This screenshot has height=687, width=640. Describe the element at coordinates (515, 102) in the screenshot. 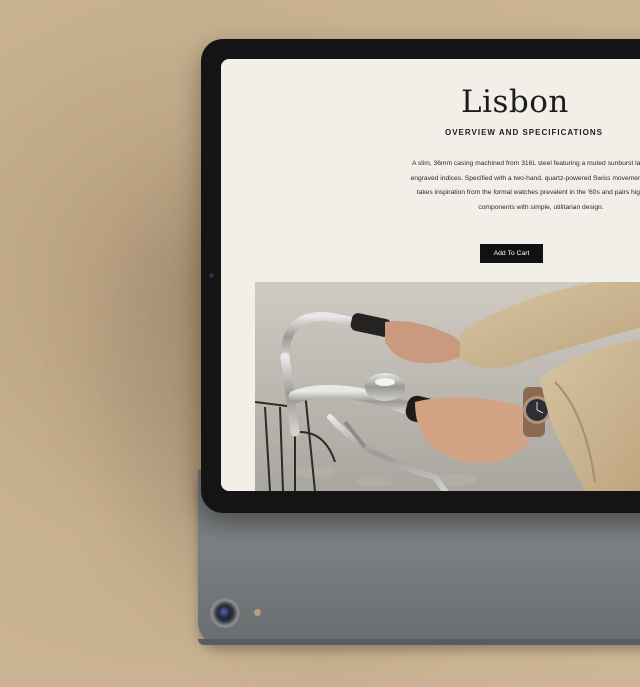

I see `page-title: Lisbon` at that location.